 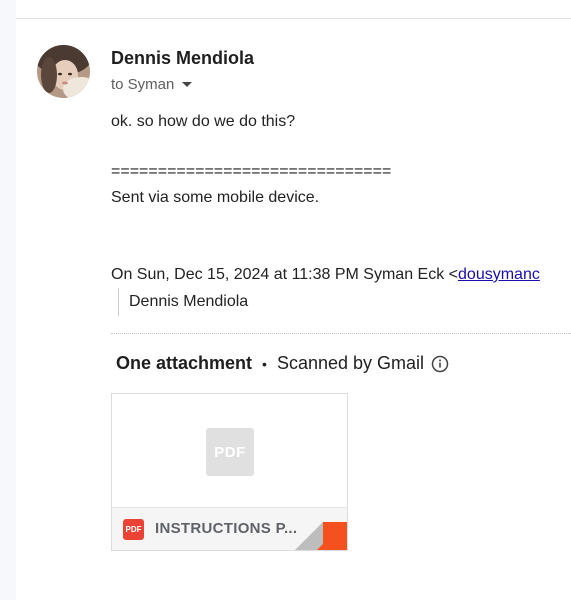 I want to click on recipient-details-toggle: to Syman, so click(x=152, y=84).